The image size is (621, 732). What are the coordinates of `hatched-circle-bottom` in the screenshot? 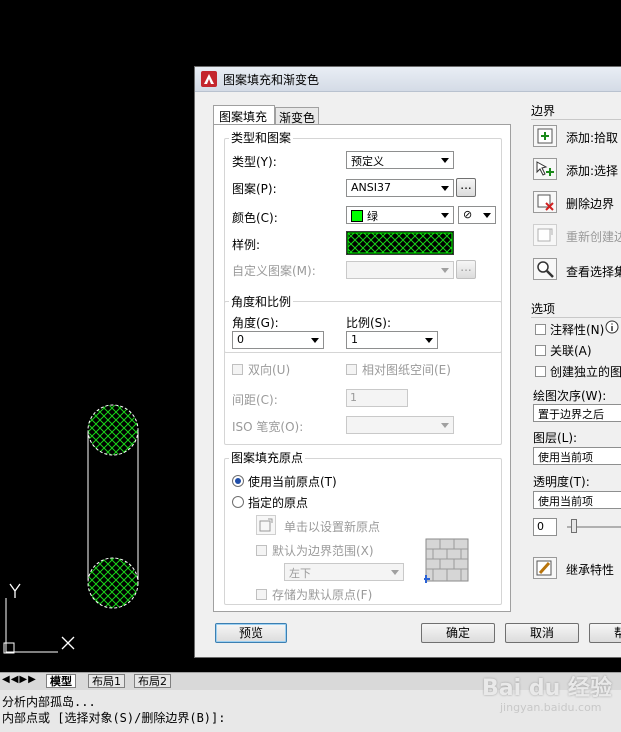 It's located at (113, 583).